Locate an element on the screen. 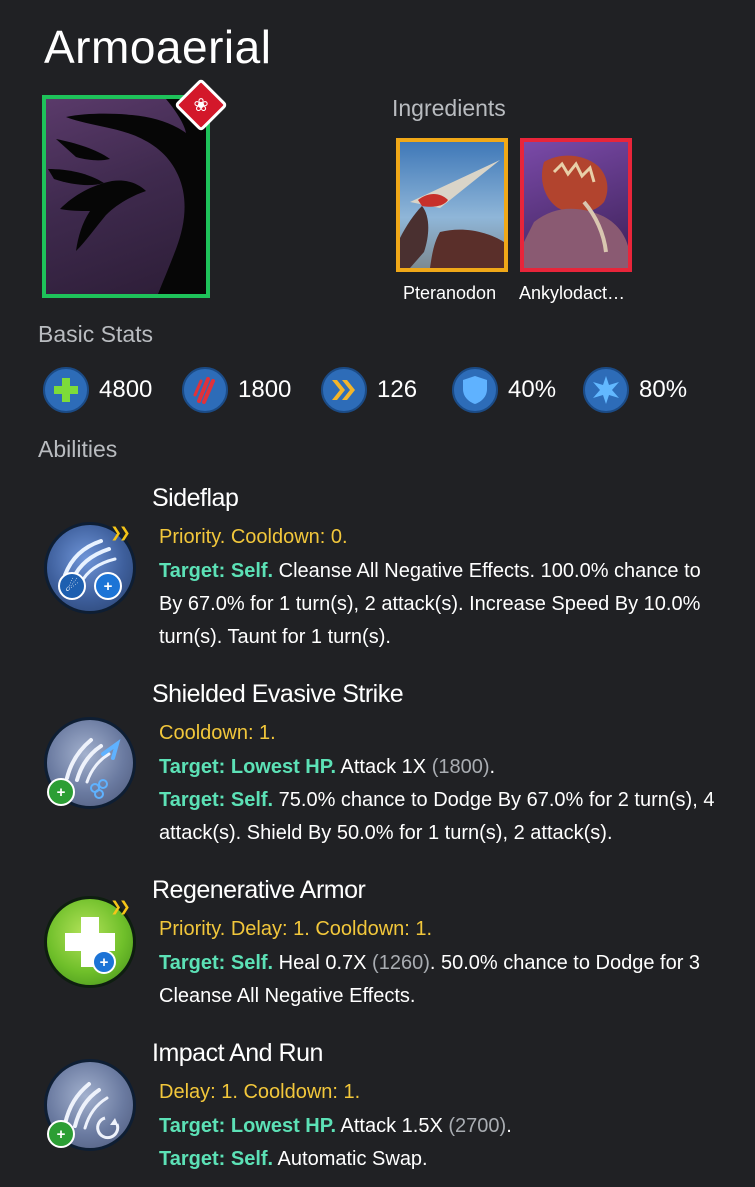 The width and height of the screenshot is (755, 1187). ability-description-line: Target: Lowest HP. Attack 1.5X (2700). is located at coordinates (335, 1126).